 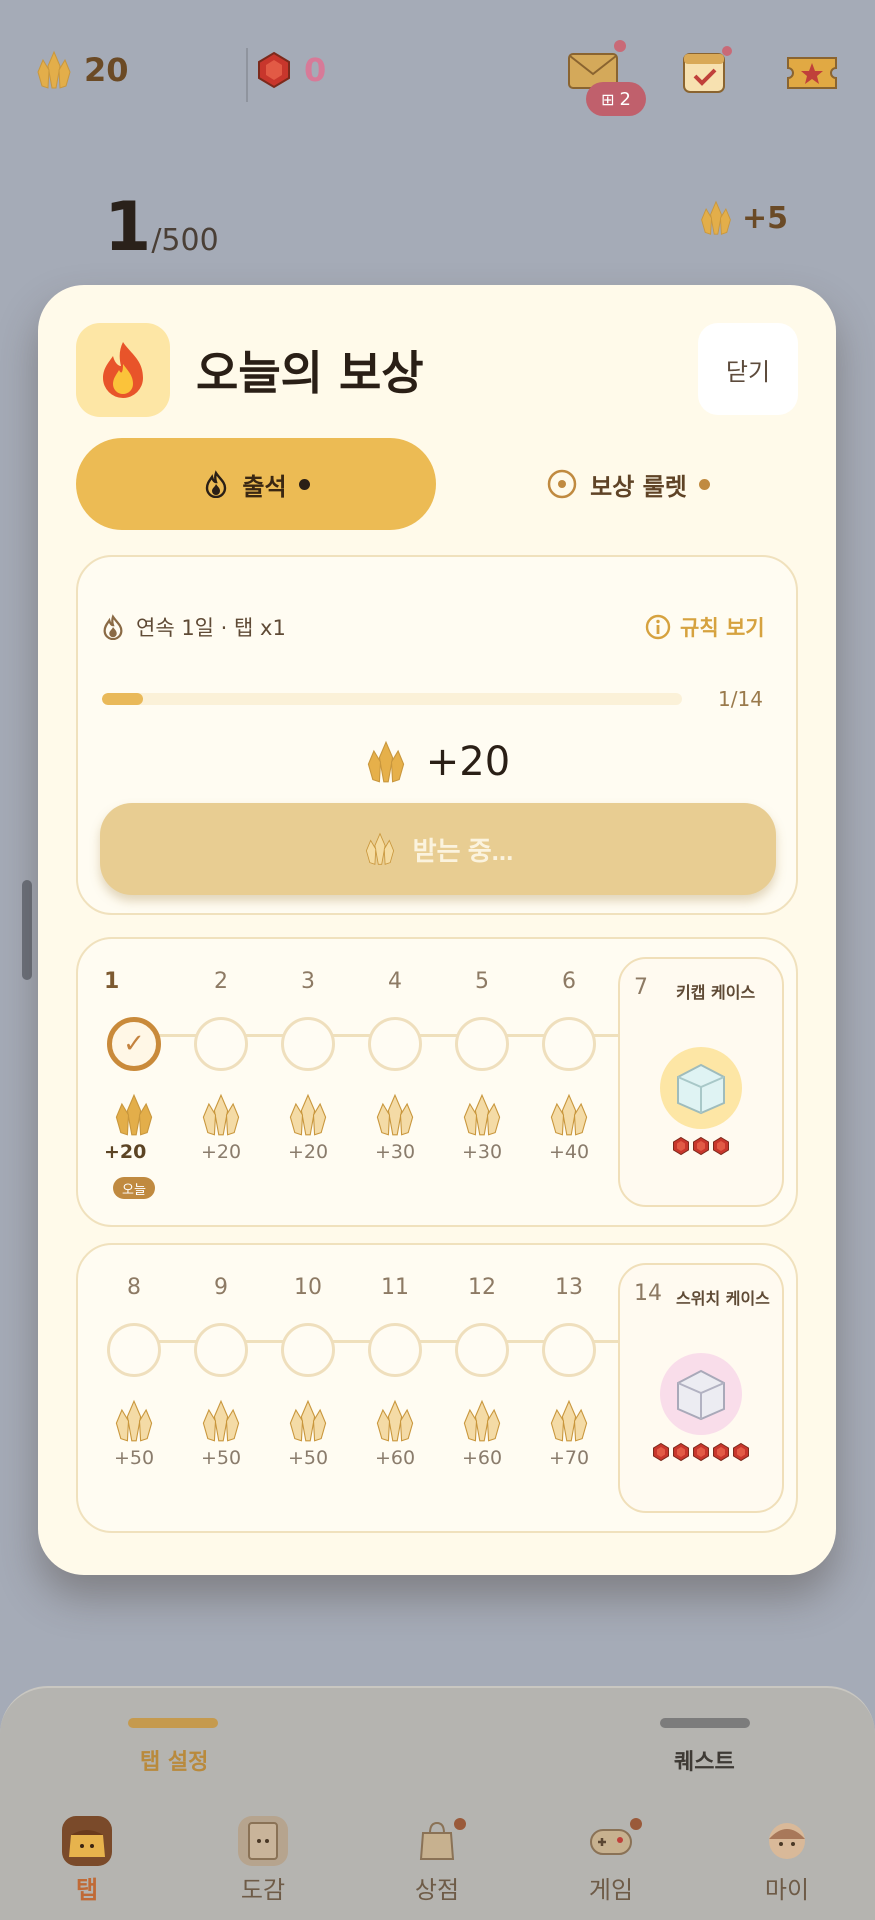 I want to click on ticket-button, so click(x=812, y=73).